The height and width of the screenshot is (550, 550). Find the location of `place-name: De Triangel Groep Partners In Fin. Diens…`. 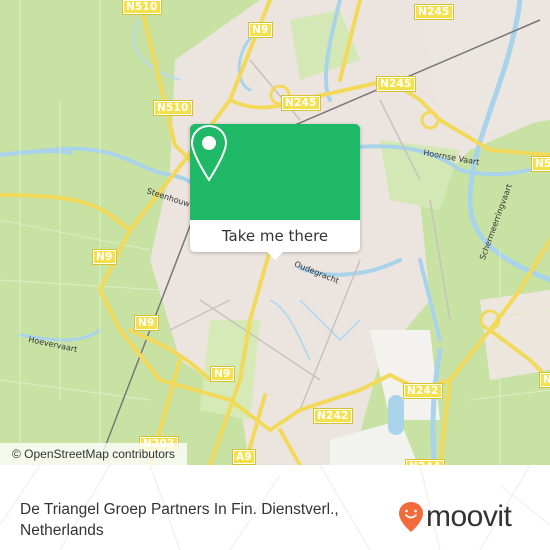

place-name: De Triangel Groep Partners In Fin. Diens… is located at coordinates (179, 520).